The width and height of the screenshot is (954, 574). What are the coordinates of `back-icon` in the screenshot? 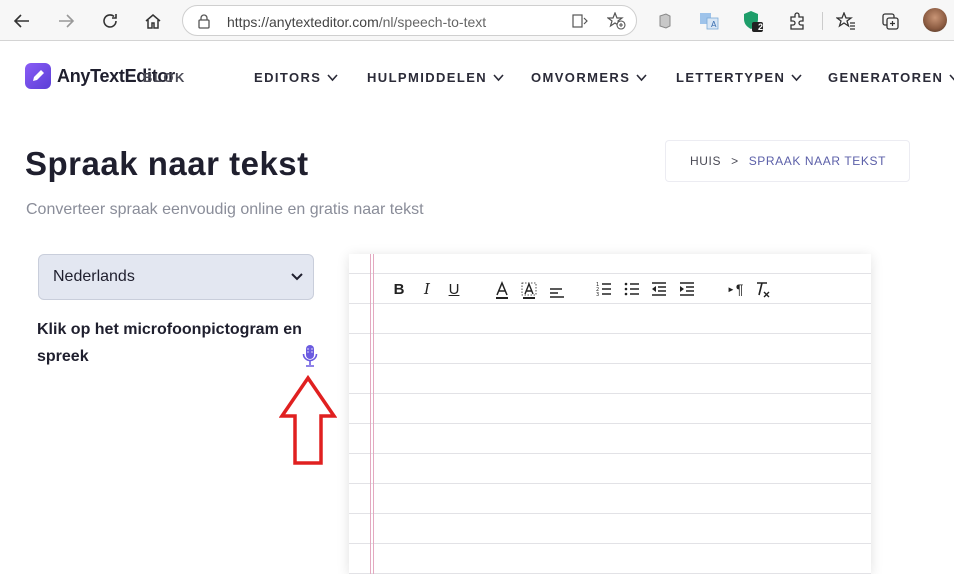 It's located at (22, 21).